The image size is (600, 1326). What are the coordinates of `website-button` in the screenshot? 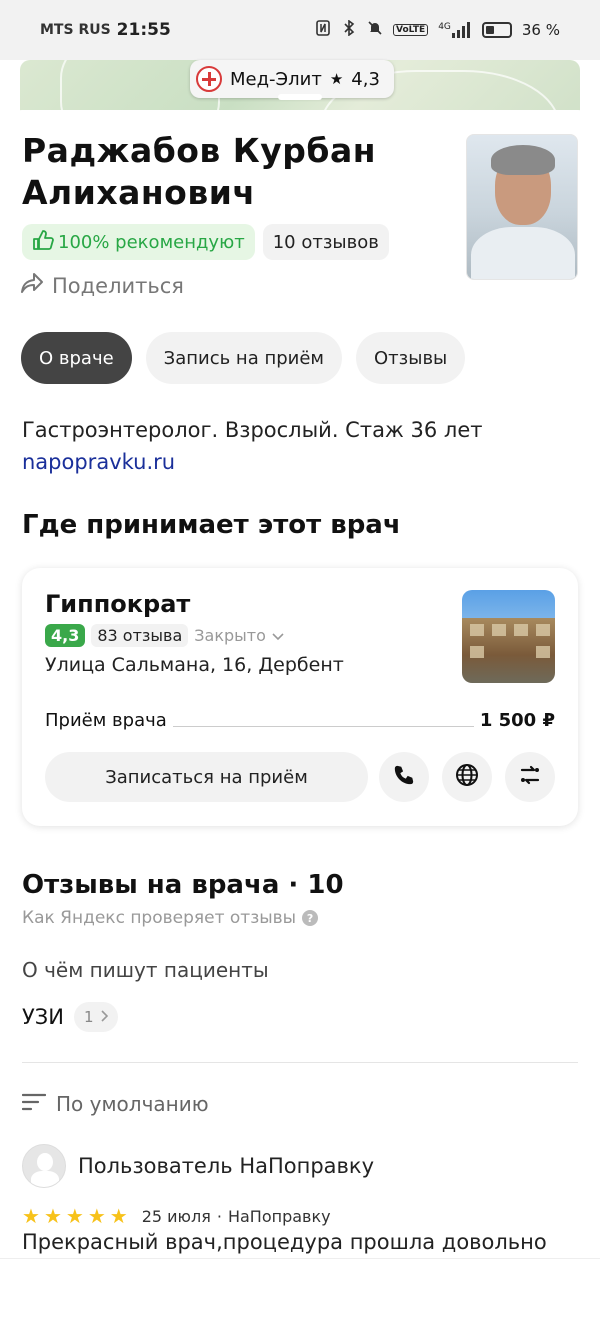 It's located at (467, 777).